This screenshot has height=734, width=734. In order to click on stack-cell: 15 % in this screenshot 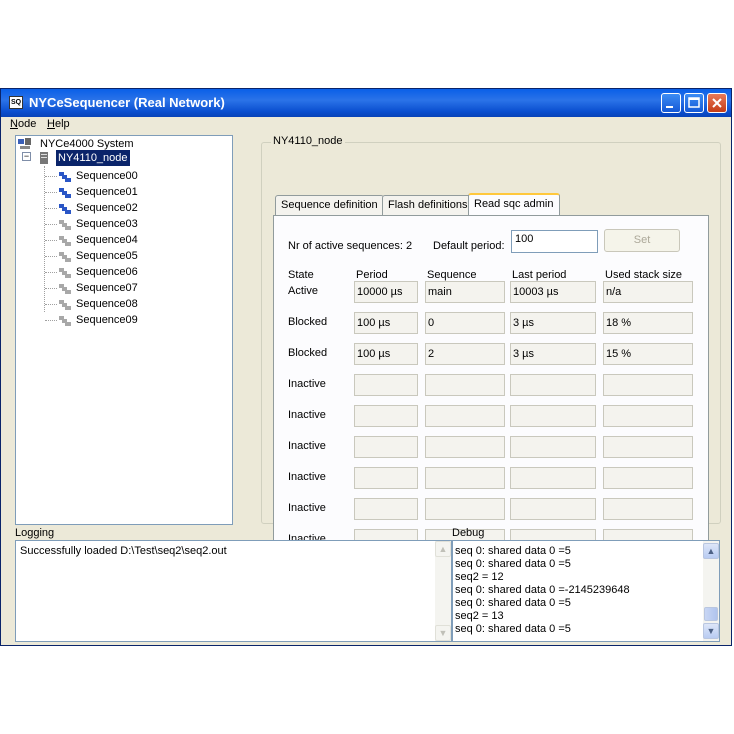, I will do `click(648, 354)`.